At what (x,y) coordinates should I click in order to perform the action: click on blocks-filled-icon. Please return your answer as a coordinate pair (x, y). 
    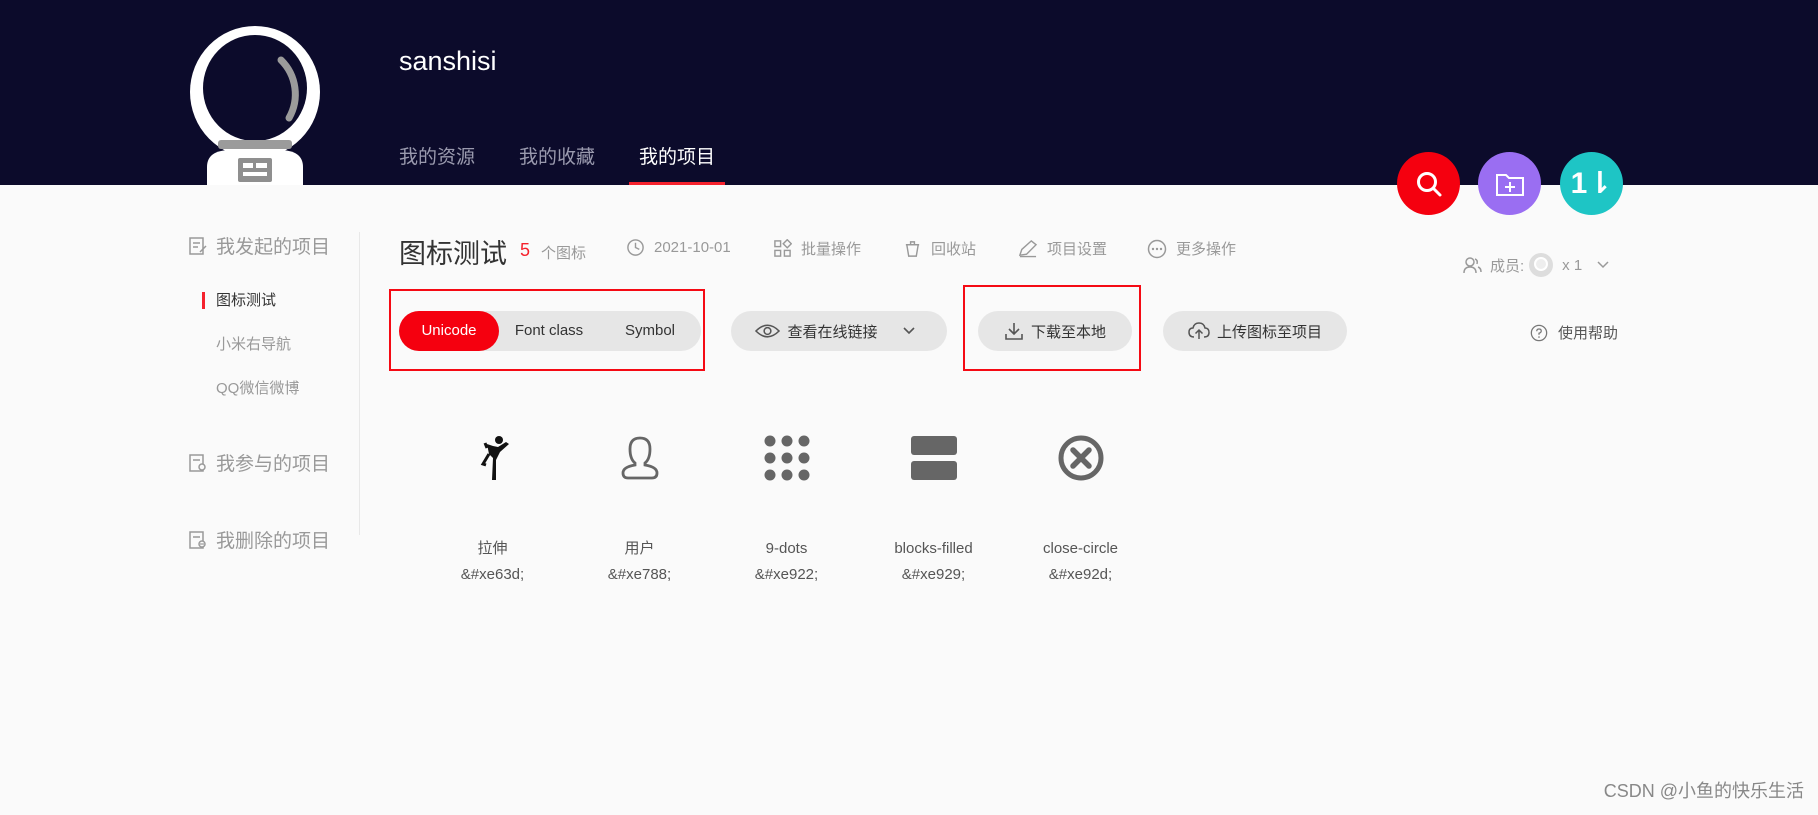
    Looking at the image, I should click on (933, 458).